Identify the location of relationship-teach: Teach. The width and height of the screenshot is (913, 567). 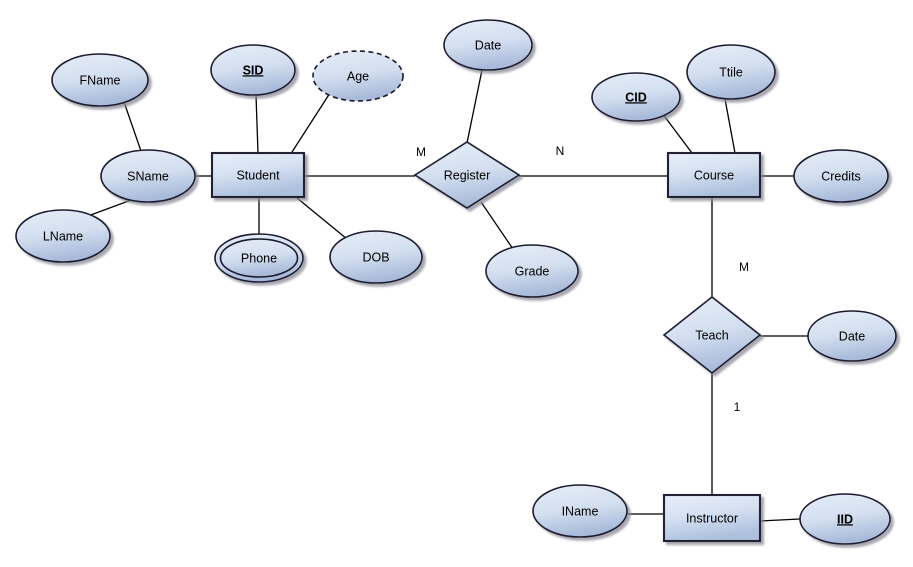
(712, 335).